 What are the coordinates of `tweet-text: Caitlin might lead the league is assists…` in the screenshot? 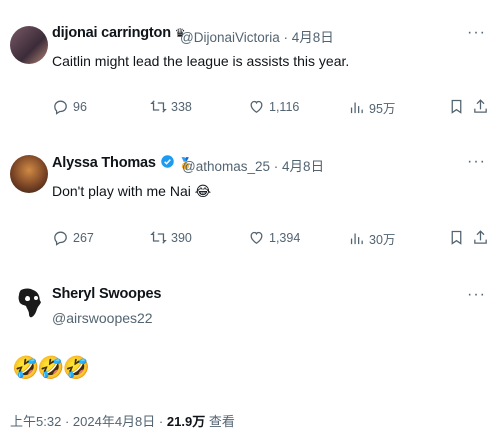 It's located at (201, 61).